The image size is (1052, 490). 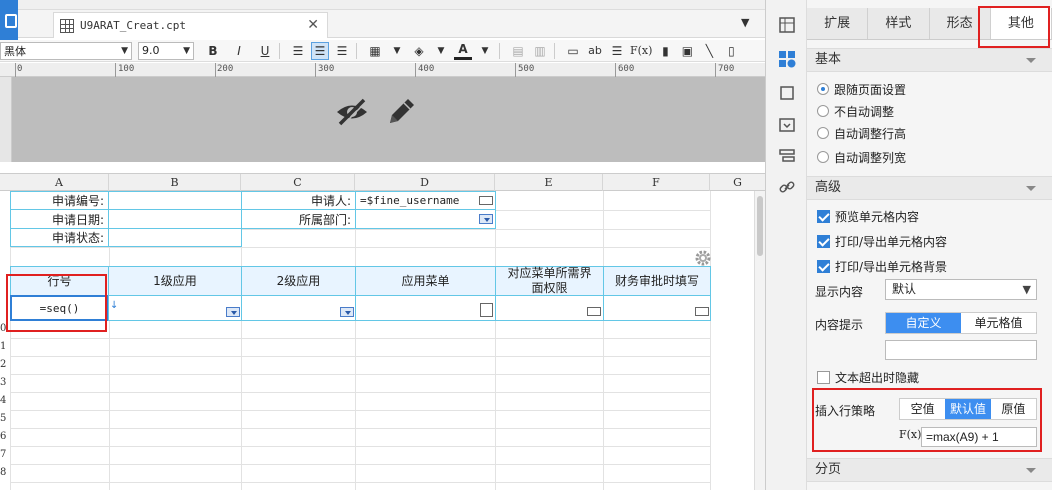 What do you see at coordinates (929, 188) in the screenshot?
I see `section-advanced: 高级` at bounding box center [929, 188].